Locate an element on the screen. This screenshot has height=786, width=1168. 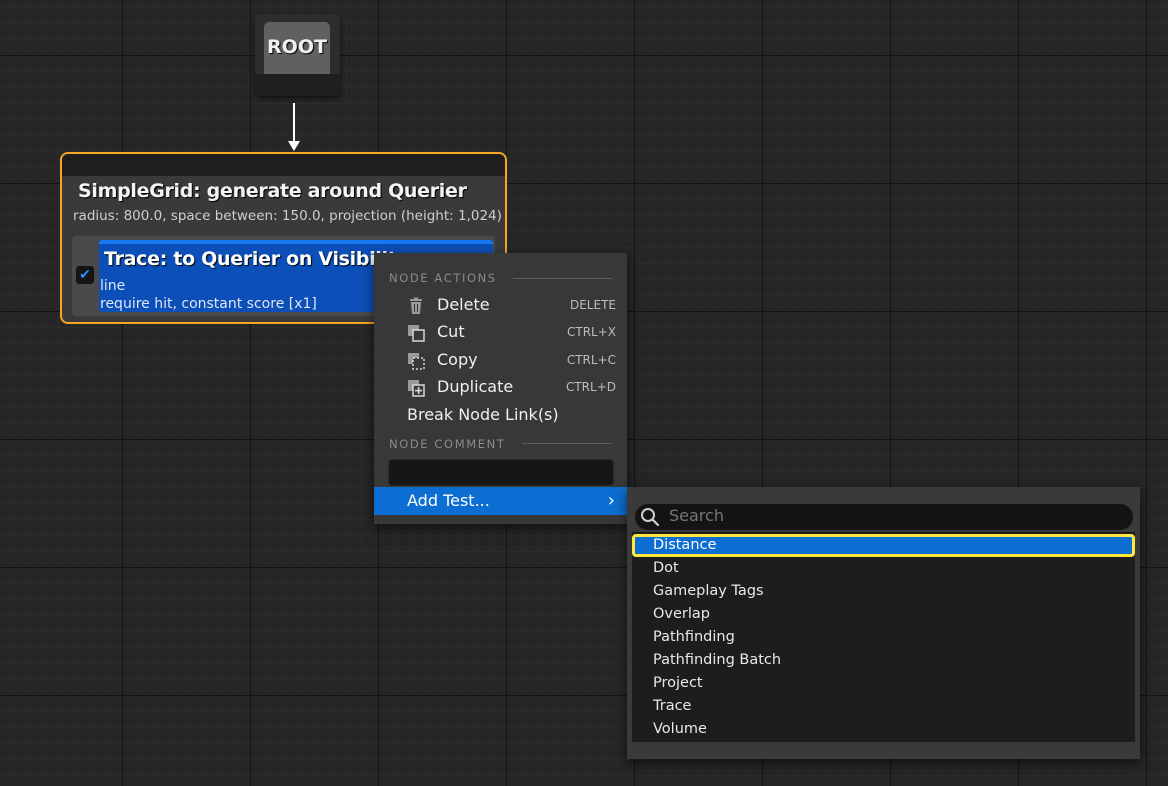
list-item-label: Distance is located at coordinates (685, 545).